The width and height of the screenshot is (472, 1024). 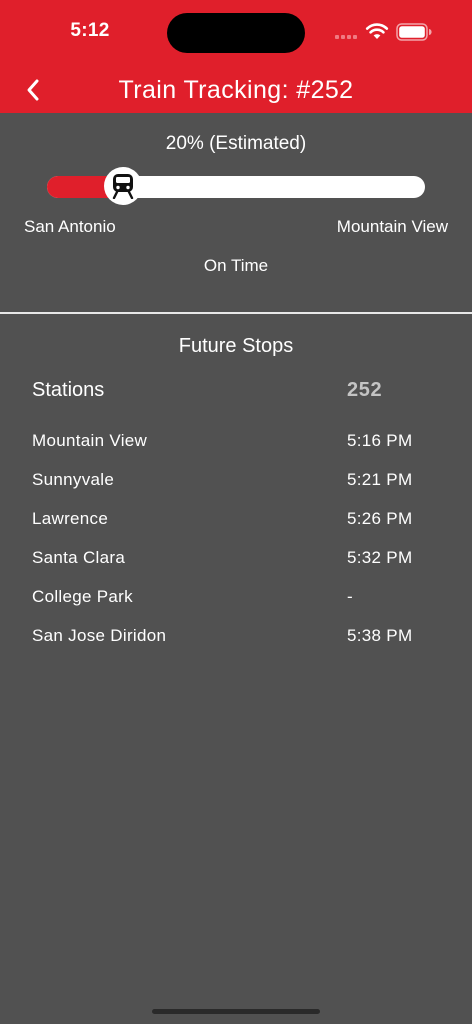 I want to click on destination-station: Mountain View, so click(x=392, y=226).